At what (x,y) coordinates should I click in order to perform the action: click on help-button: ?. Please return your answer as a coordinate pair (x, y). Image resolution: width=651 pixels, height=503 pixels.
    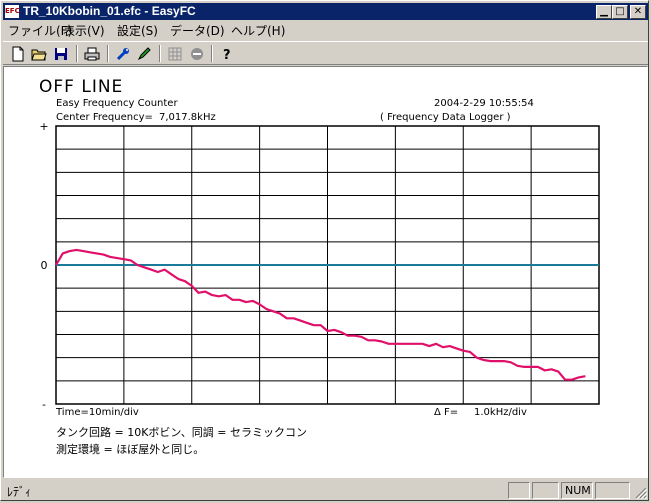
    Looking at the image, I should click on (227, 53).